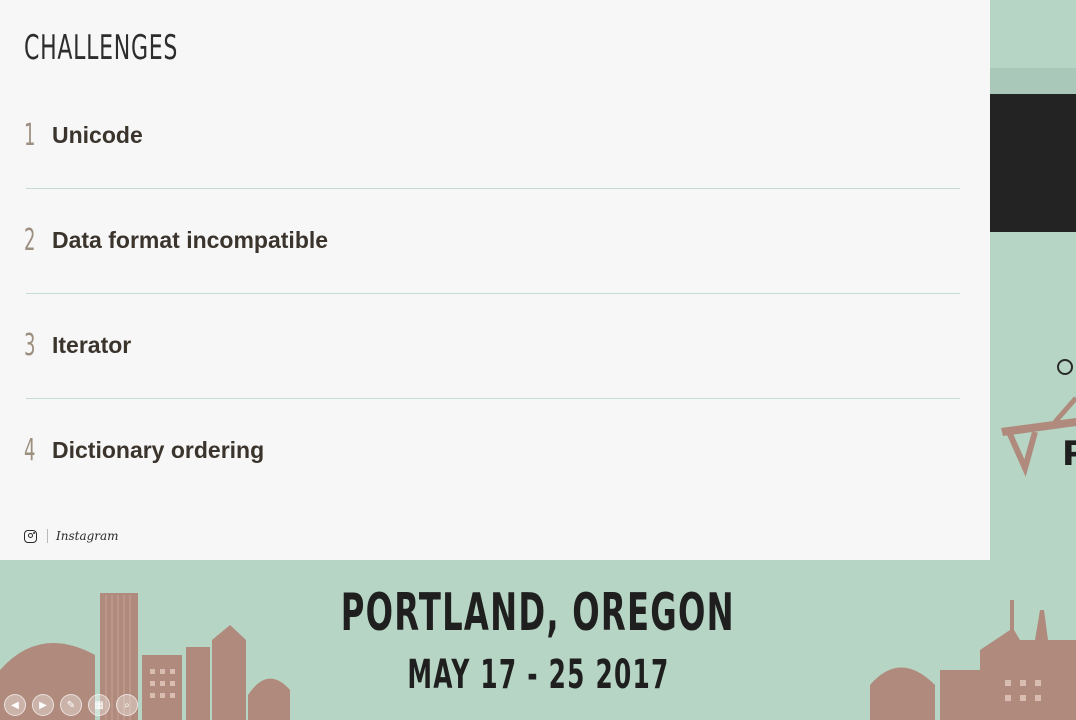  I want to click on instagram-icon, so click(30, 536).